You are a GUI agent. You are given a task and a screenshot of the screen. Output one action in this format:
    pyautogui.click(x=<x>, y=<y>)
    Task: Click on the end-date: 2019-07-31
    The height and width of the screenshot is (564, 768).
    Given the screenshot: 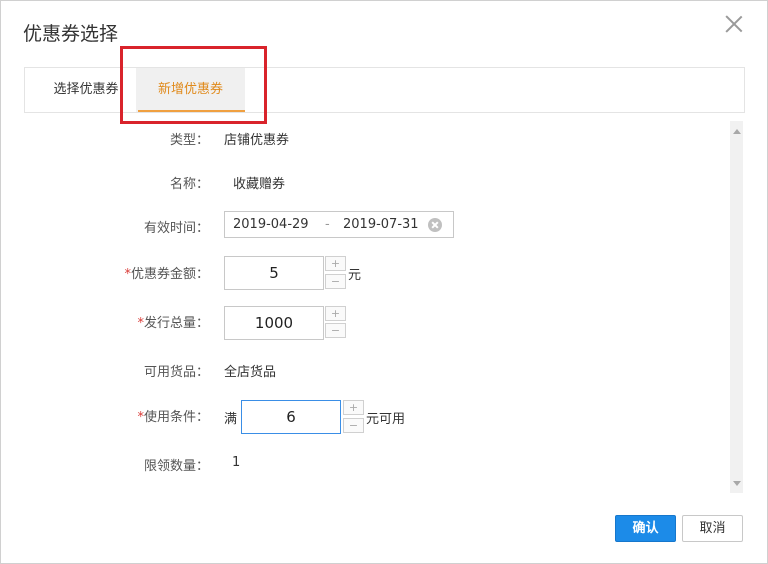 What is the action you would take?
    pyautogui.click(x=381, y=224)
    